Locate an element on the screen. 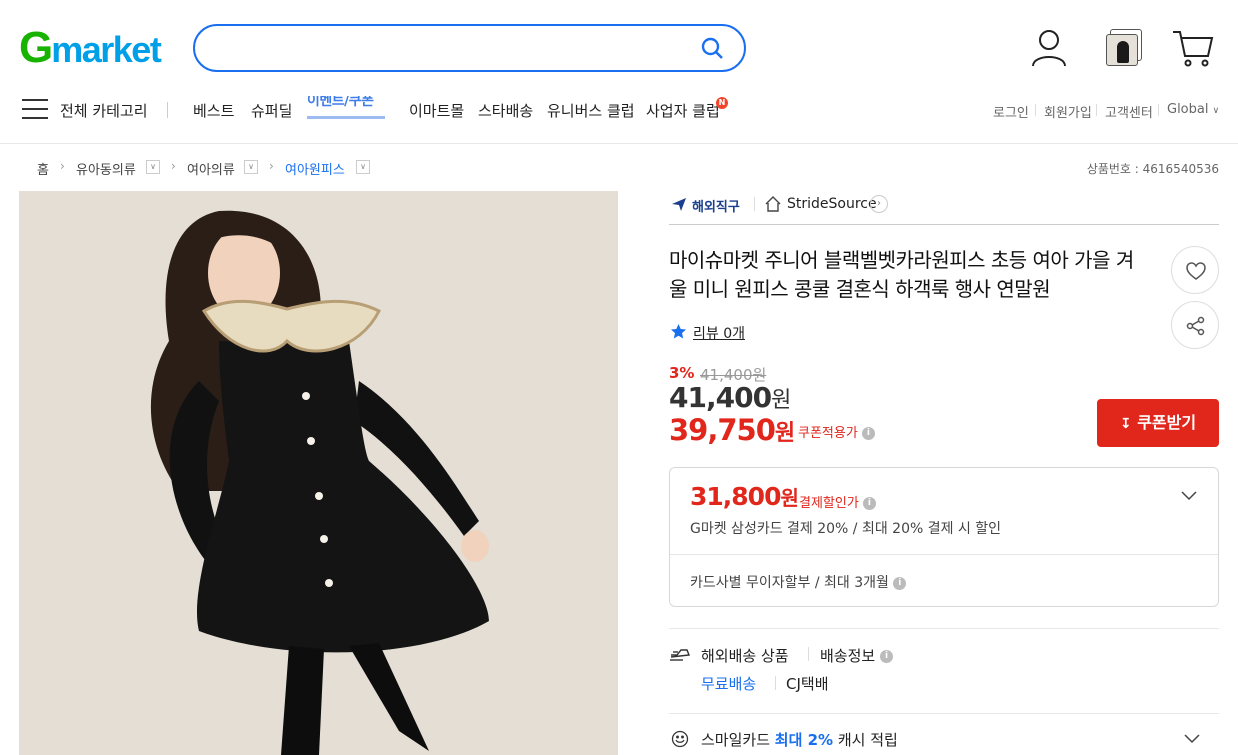 This screenshot has width=1238, height=755. chevron-down-icon: ∨ is located at coordinates (1216, 111).